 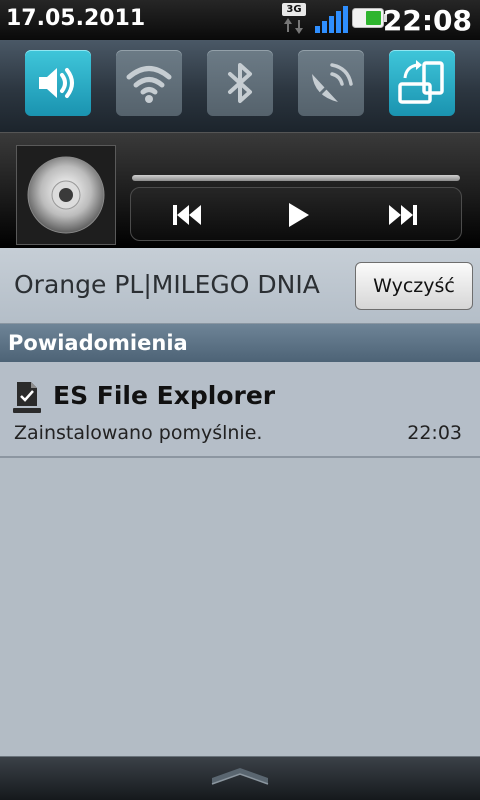 I want to click on media-player, so click(x=240, y=190).